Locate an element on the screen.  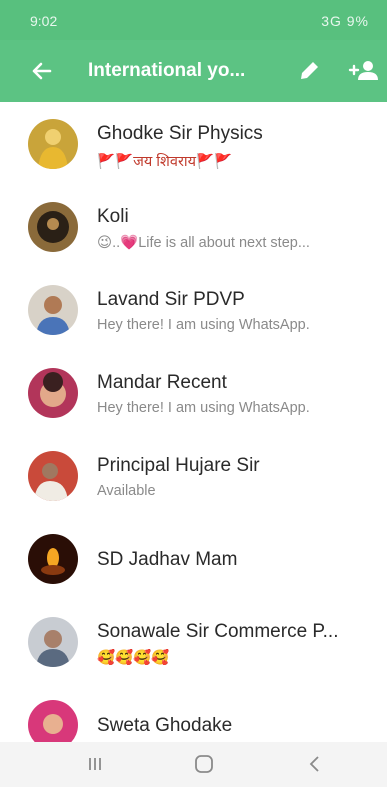
system-nav-bar is located at coordinates (193, 764).